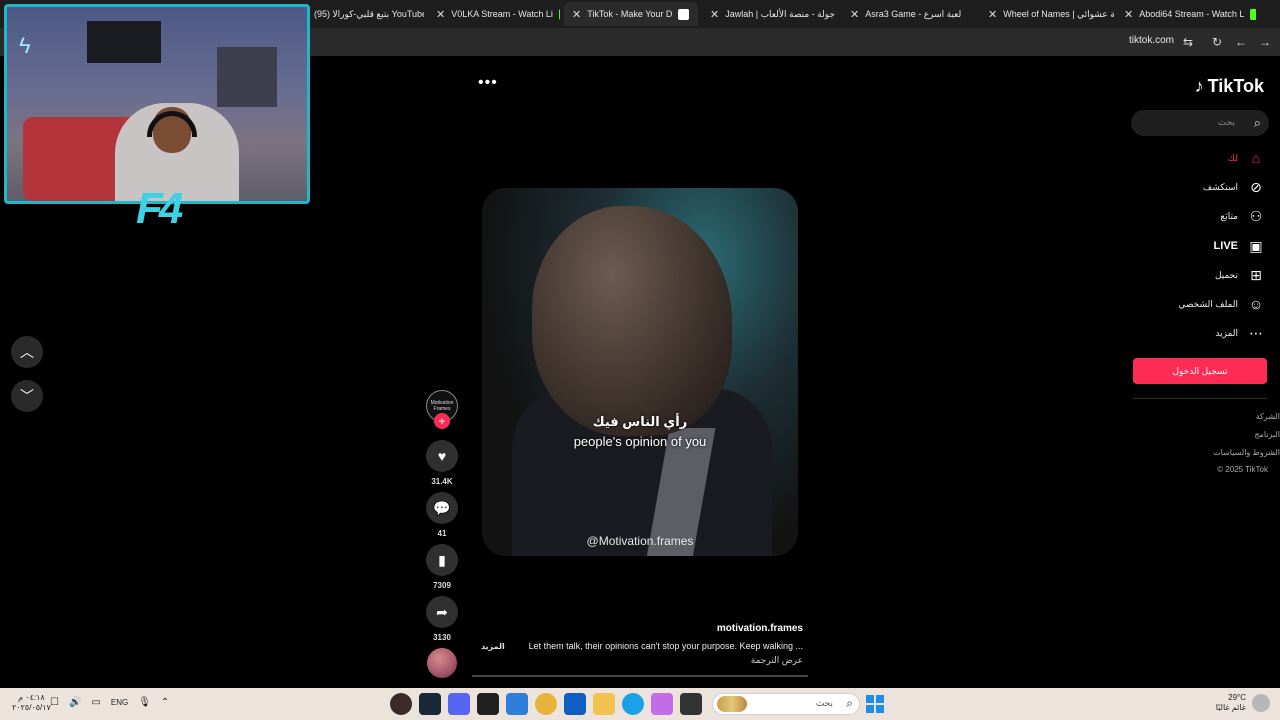  I want to click on share-button: ➦, so click(442, 612).